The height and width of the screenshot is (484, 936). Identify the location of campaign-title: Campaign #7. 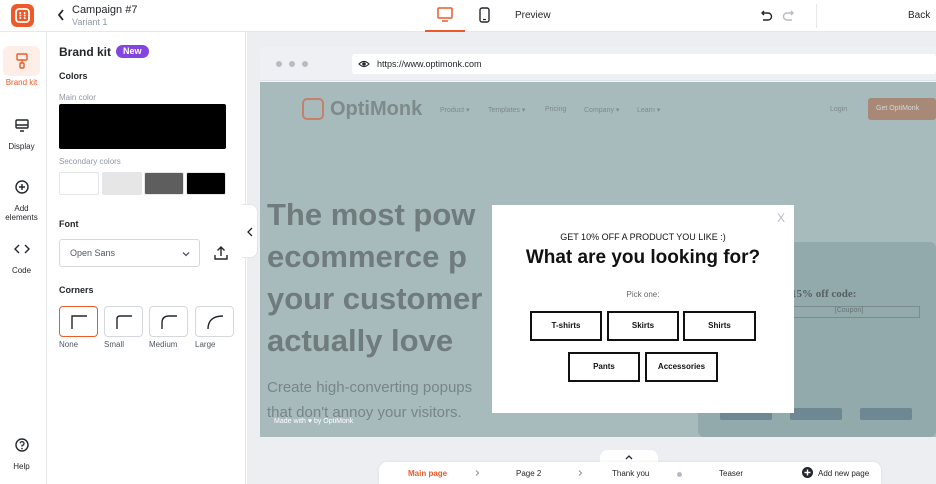
(105, 10).